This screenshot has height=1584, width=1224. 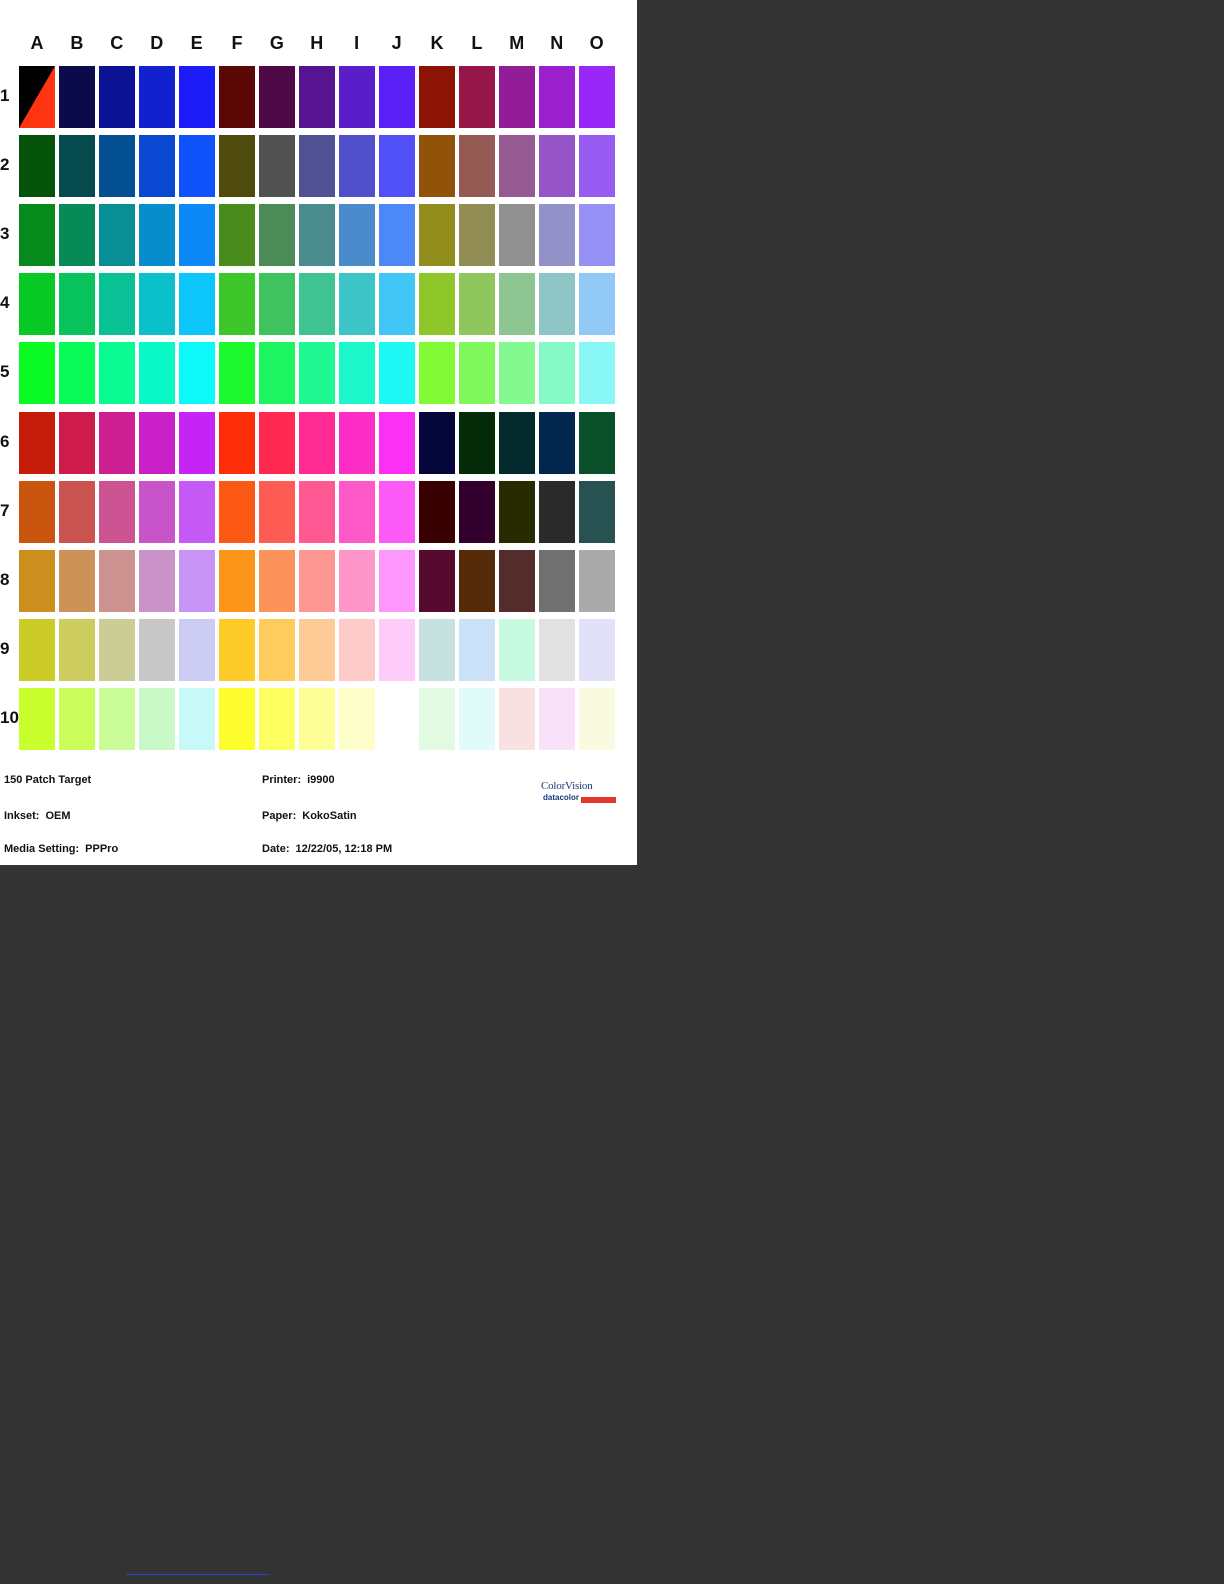 What do you see at coordinates (561, 797) in the screenshot?
I see `logo-sub-text: datacolor` at bounding box center [561, 797].